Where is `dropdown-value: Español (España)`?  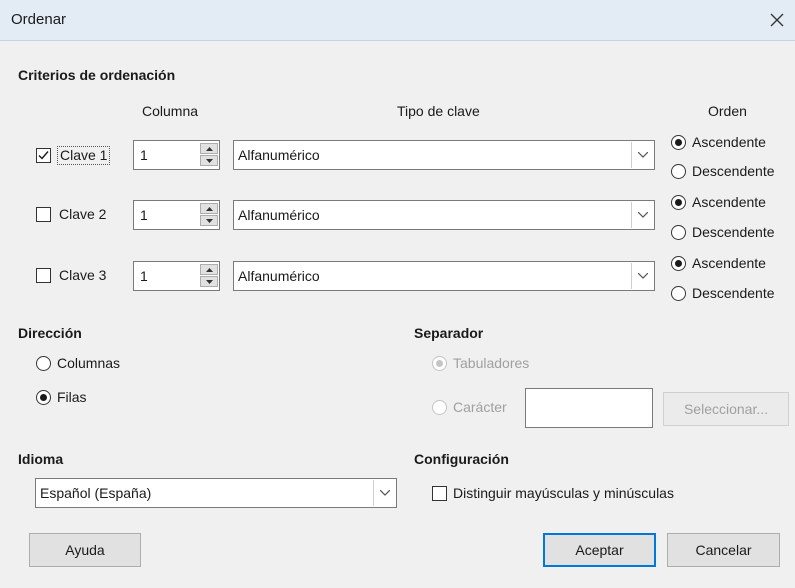
dropdown-value: Español (España) is located at coordinates (96, 493).